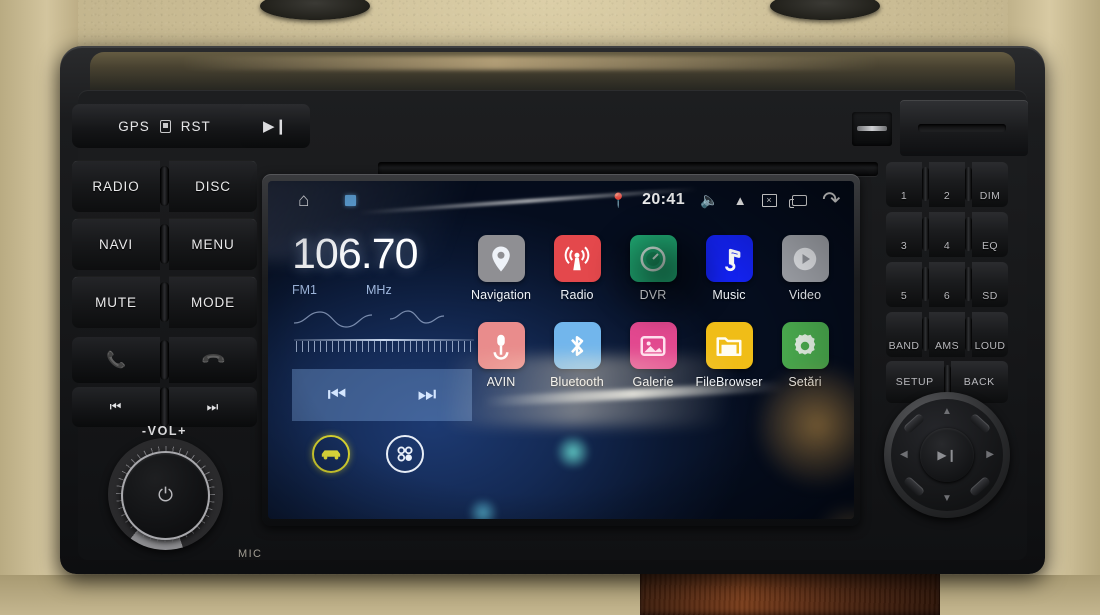 Image resolution: width=1100 pixels, height=615 pixels. What do you see at coordinates (303, 200) in the screenshot?
I see `home-icon: ⌂` at bounding box center [303, 200].